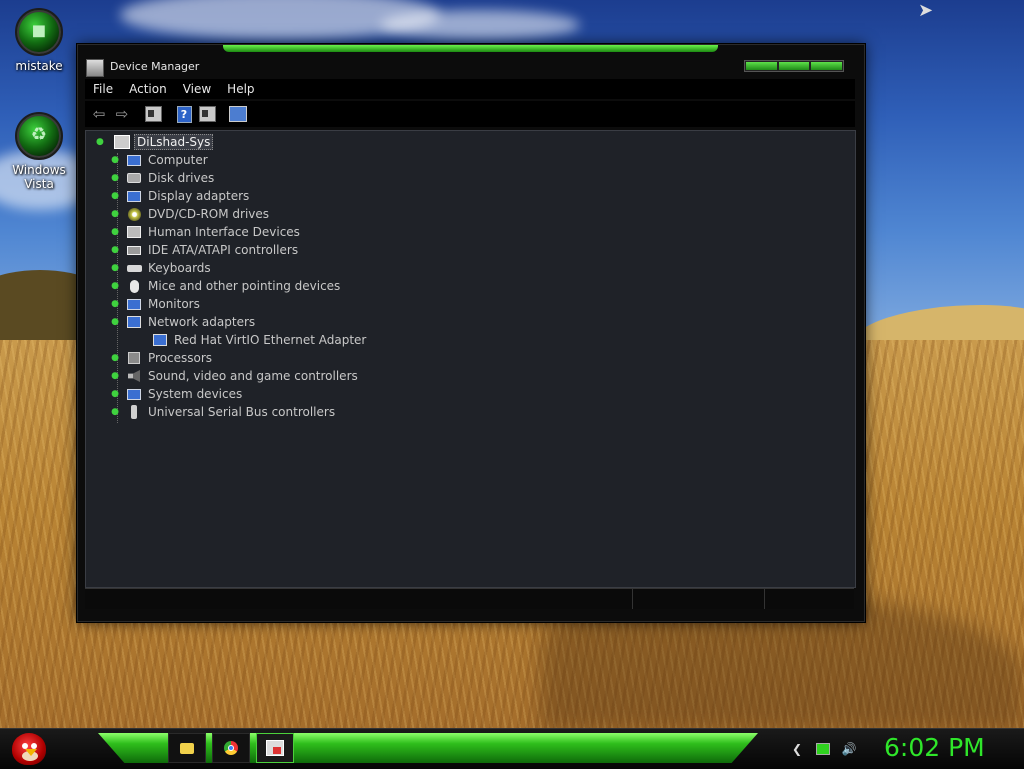 Image resolution: width=1024 pixels, height=769 pixels. I want to click on hid-icon, so click(134, 232).